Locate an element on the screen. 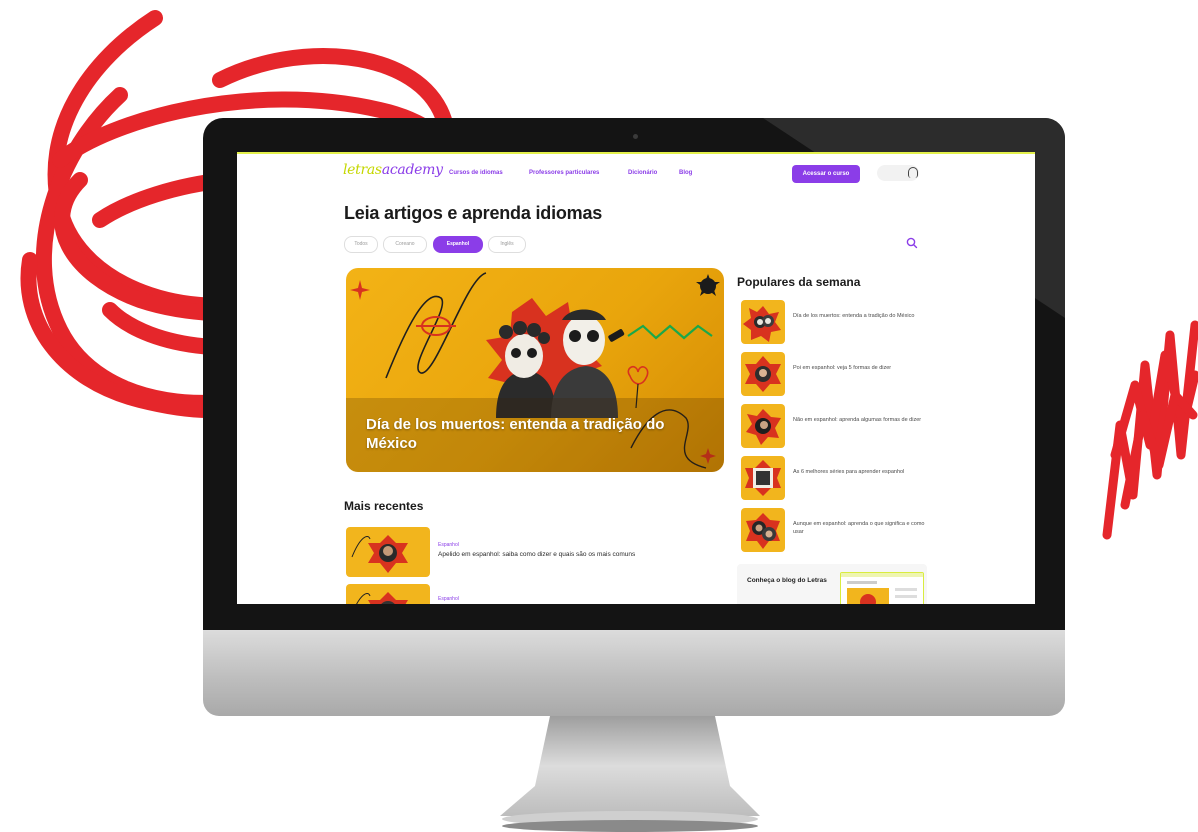 This screenshot has height=832, width=1198. nav-link-dicionario: Dicionário is located at coordinates (642, 173).